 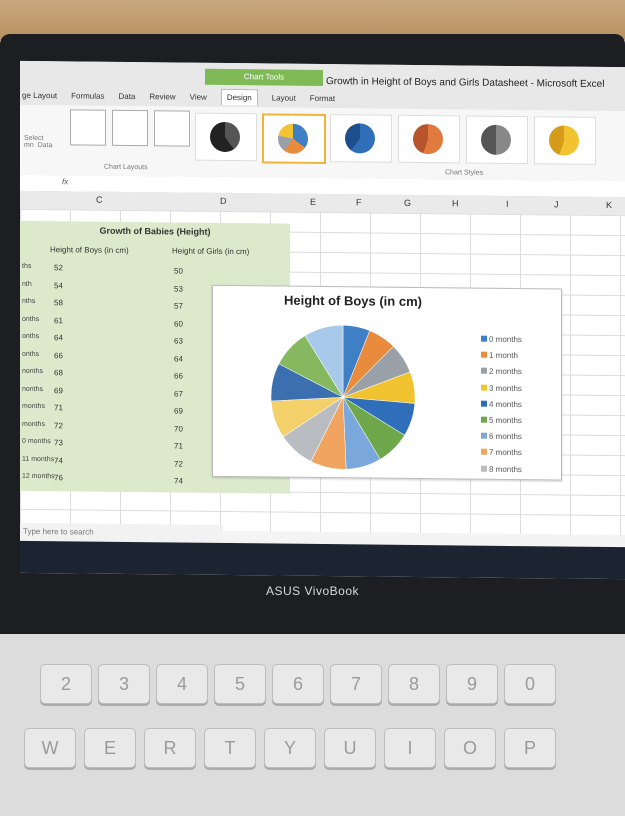 I want to click on cell-girls: 71, so click(x=178, y=445).